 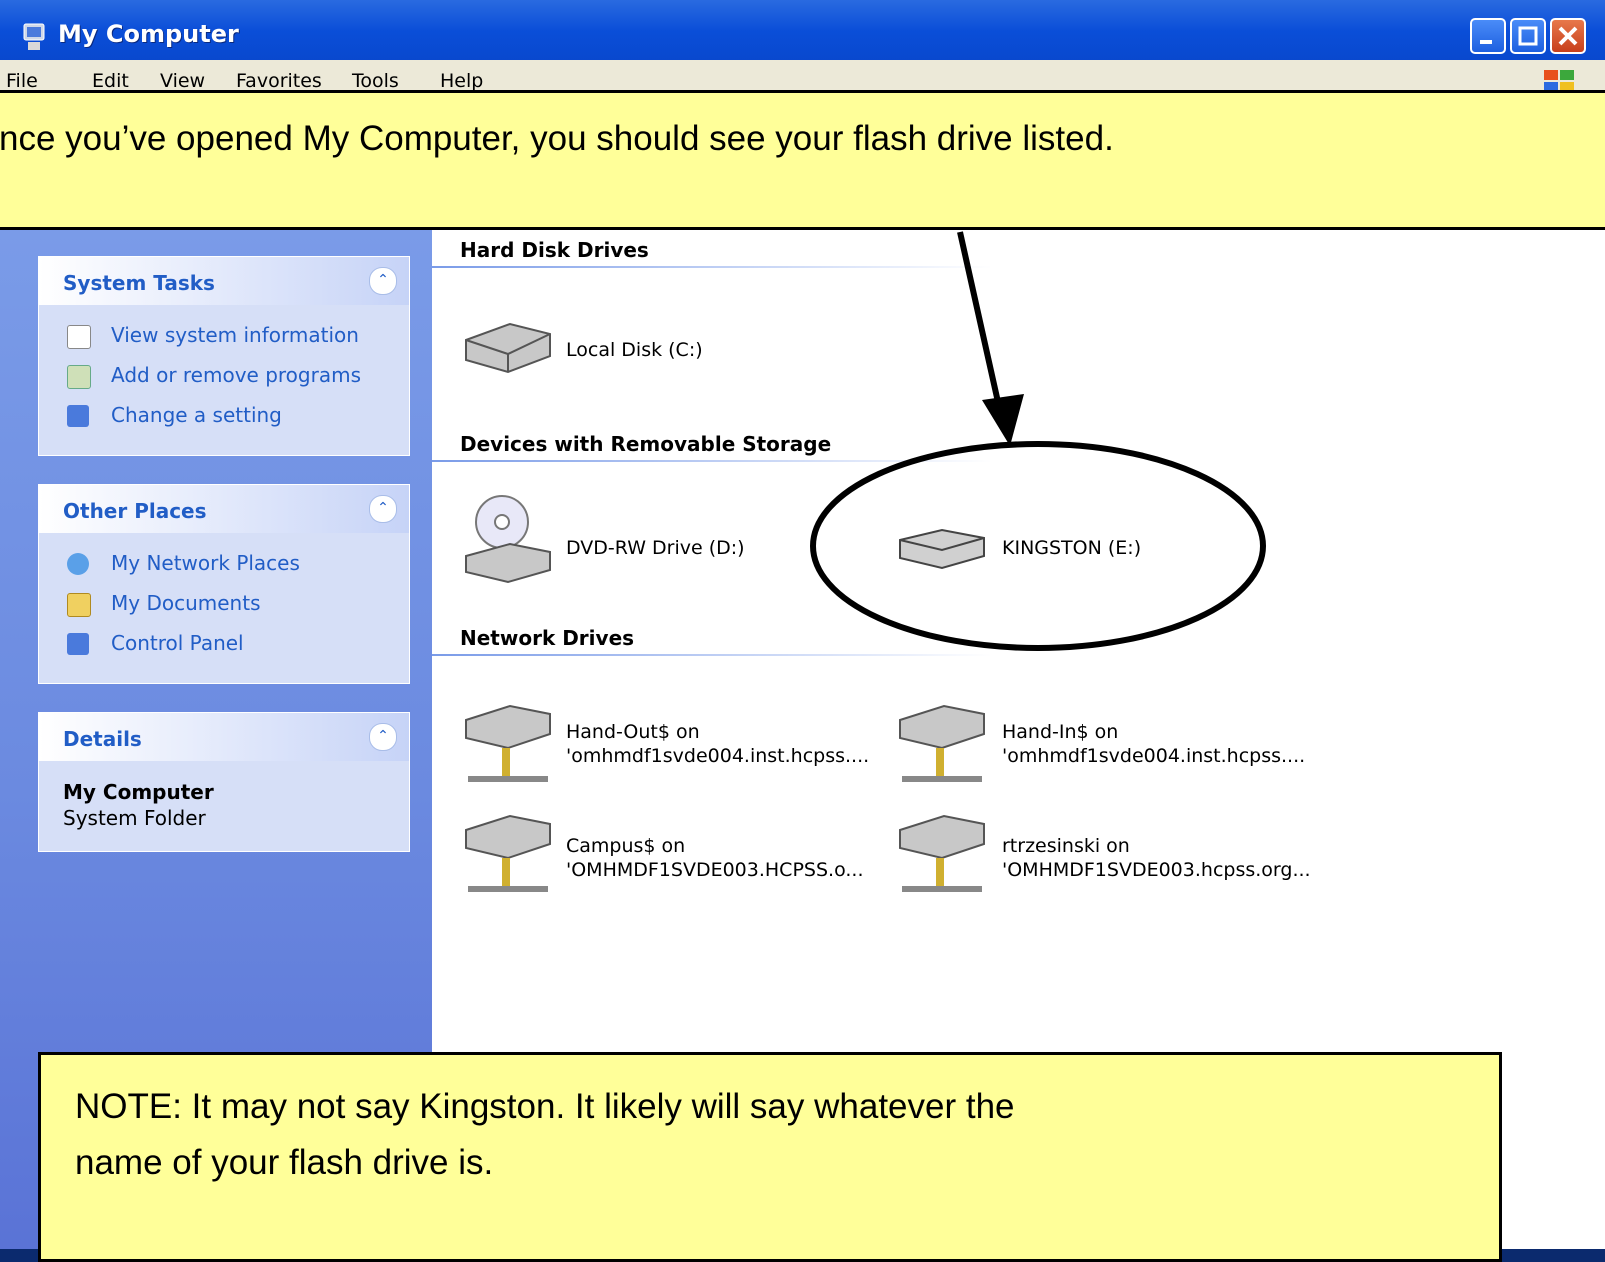 I want to click on other-places-title: Other Places, so click(x=135, y=511).